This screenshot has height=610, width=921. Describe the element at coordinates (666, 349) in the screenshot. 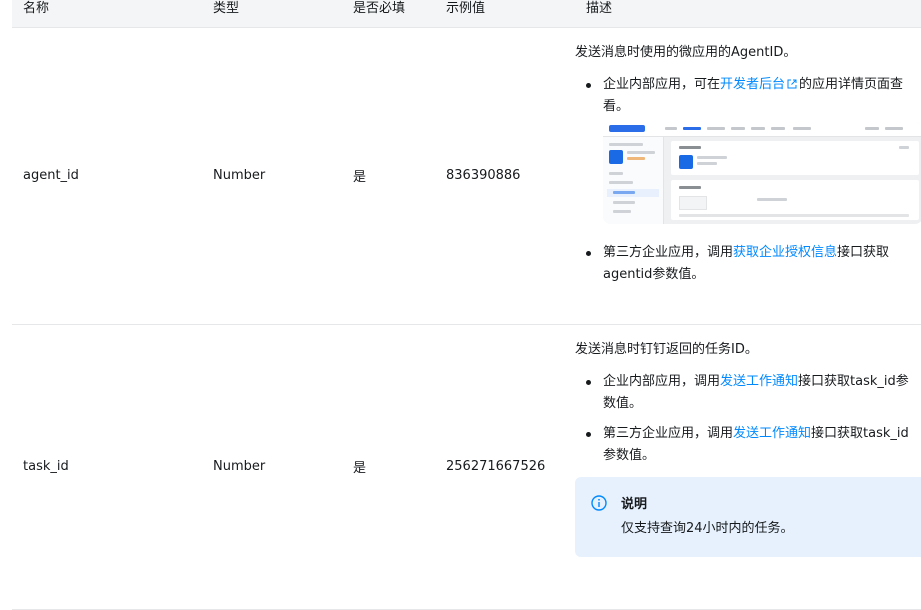

I see `description-intro: 发送消息时钉钉返回的任务ID。` at that location.